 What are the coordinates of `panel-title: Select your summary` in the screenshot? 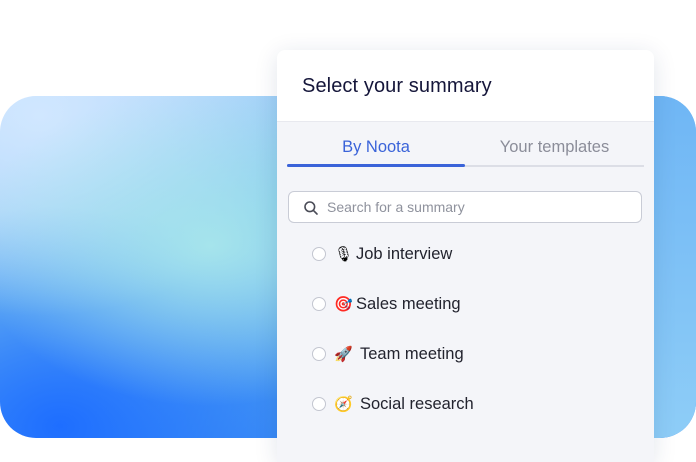 It's located at (397, 86).